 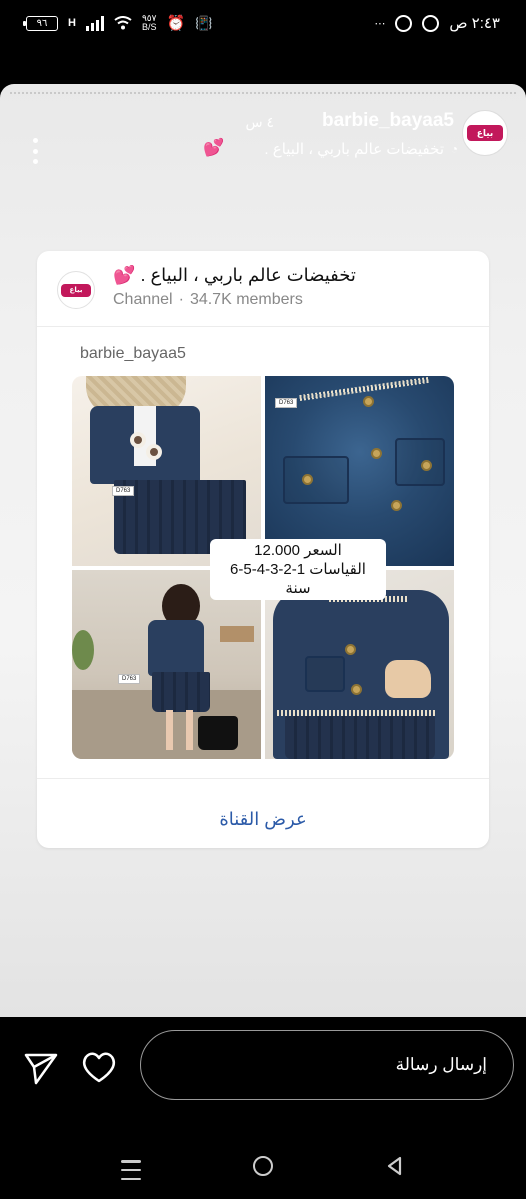 What do you see at coordinates (454, 149) in the screenshot?
I see `channel-link-icon: ◔` at bounding box center [454, 149].